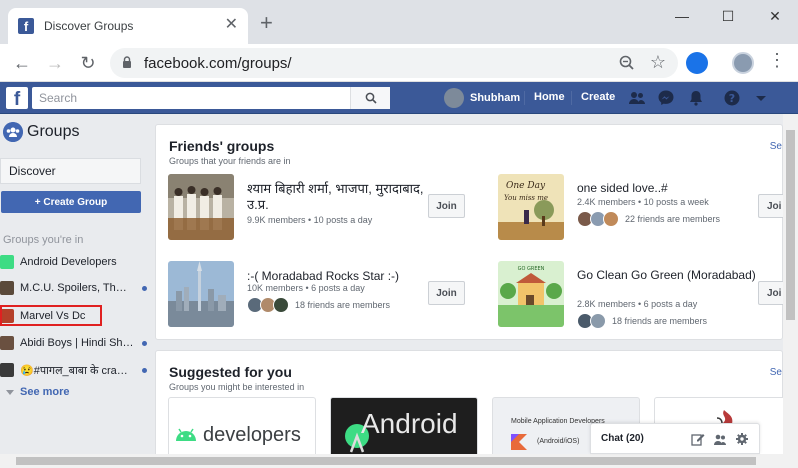  What do you see at coordinates (697, 63) in the screenshot?
I see `extension-icon` at bounding box center [697, 63].